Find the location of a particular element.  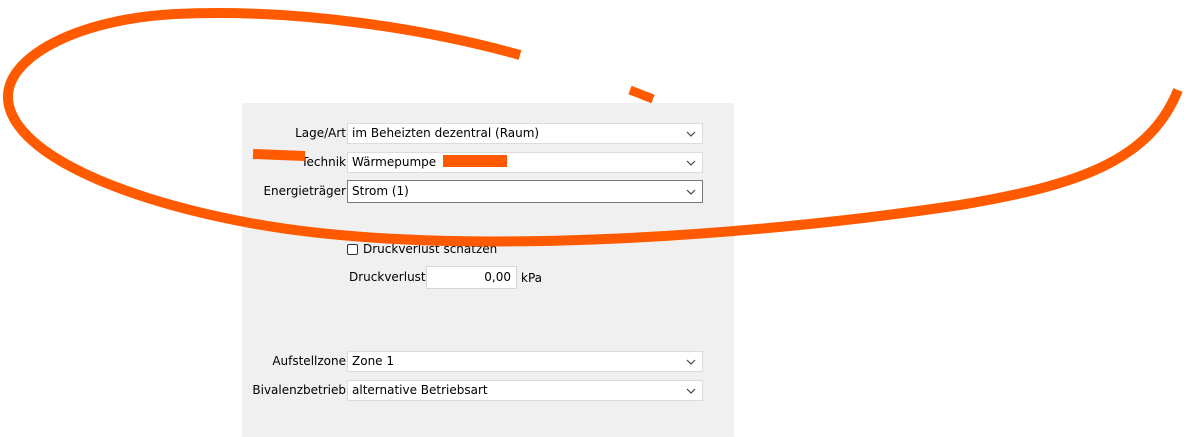

annotation-mark is located at coordinates (641, 94).